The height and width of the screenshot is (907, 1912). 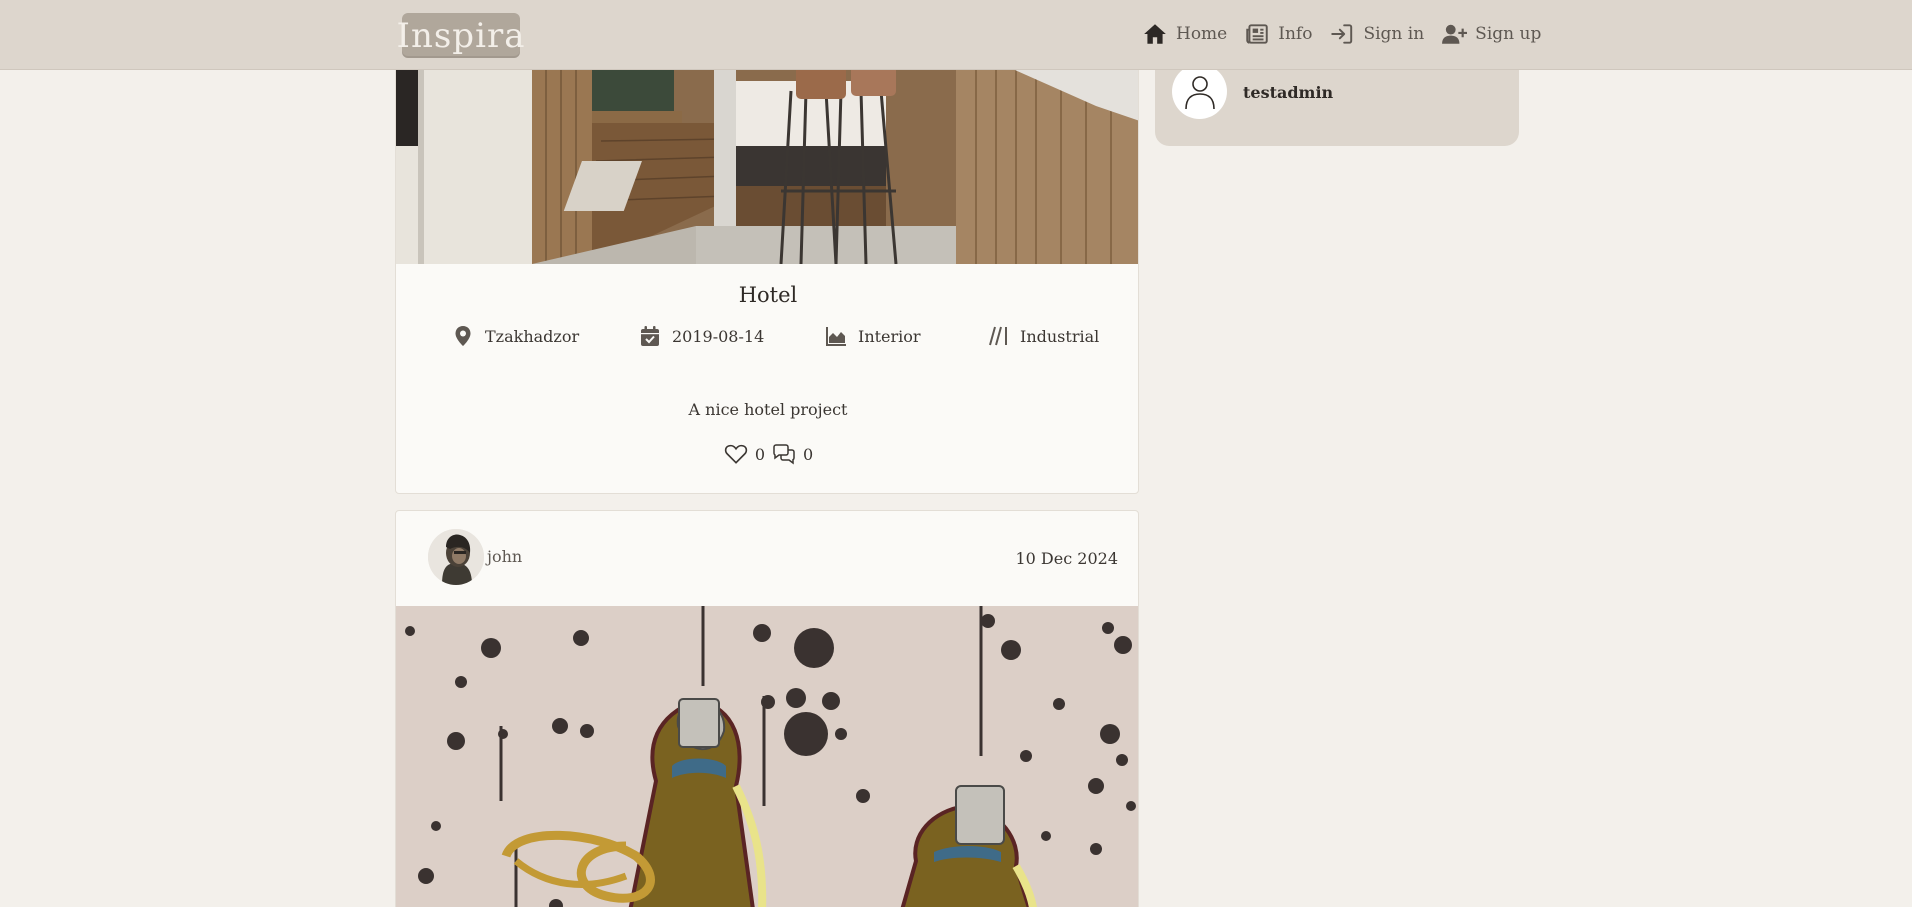 What do you see at coordinates (504, 556) in the screenshot?
I see `author-name: john` at bounding box center [504, 556].